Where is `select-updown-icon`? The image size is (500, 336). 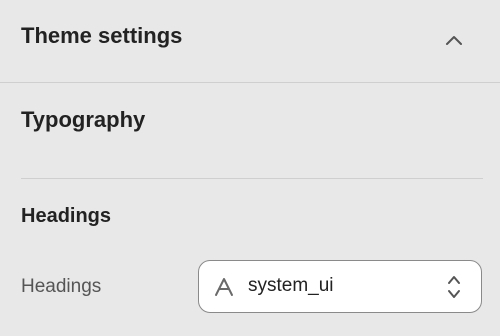
select-updown-icon is located at coordinates (454, 287).